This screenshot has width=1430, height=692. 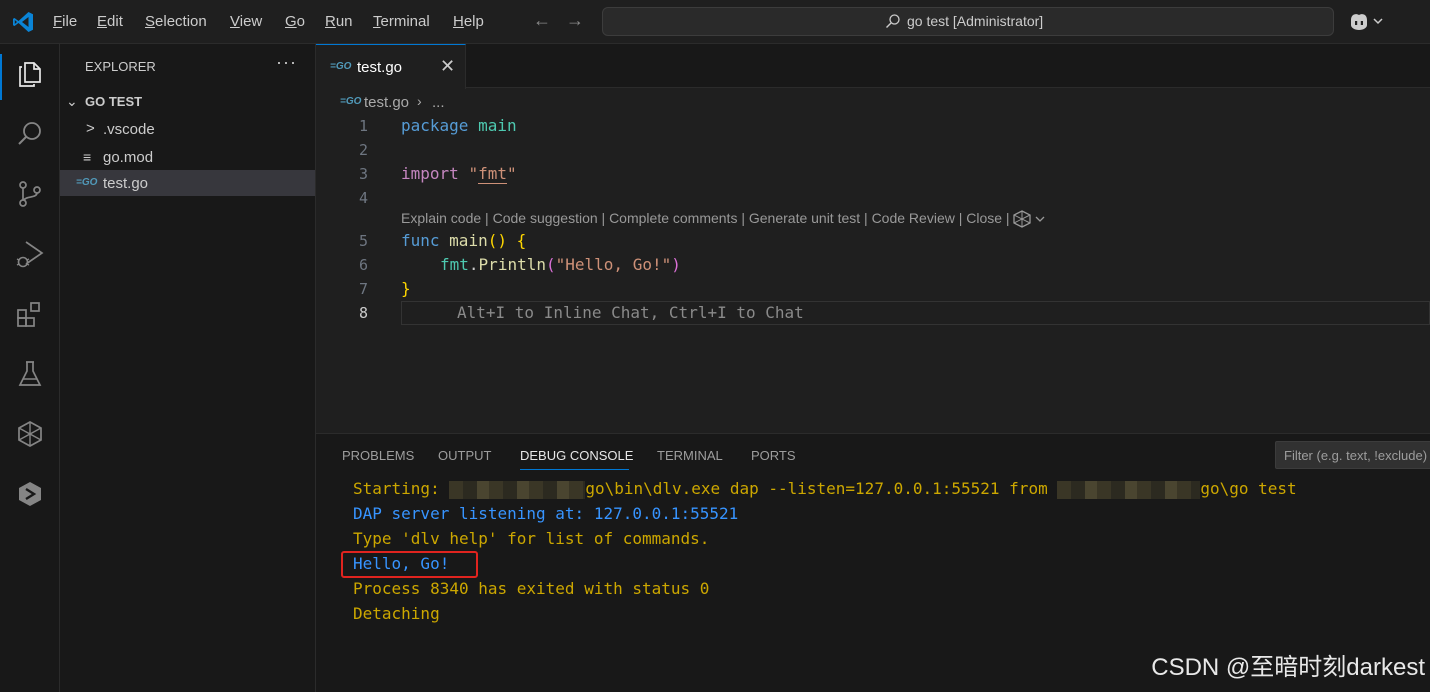 What do you see at coordinates (1288, 667) in the screenshot?
I see `watermark: CSDN @至暗时刻darkest` at bounding box center [1288, 667].